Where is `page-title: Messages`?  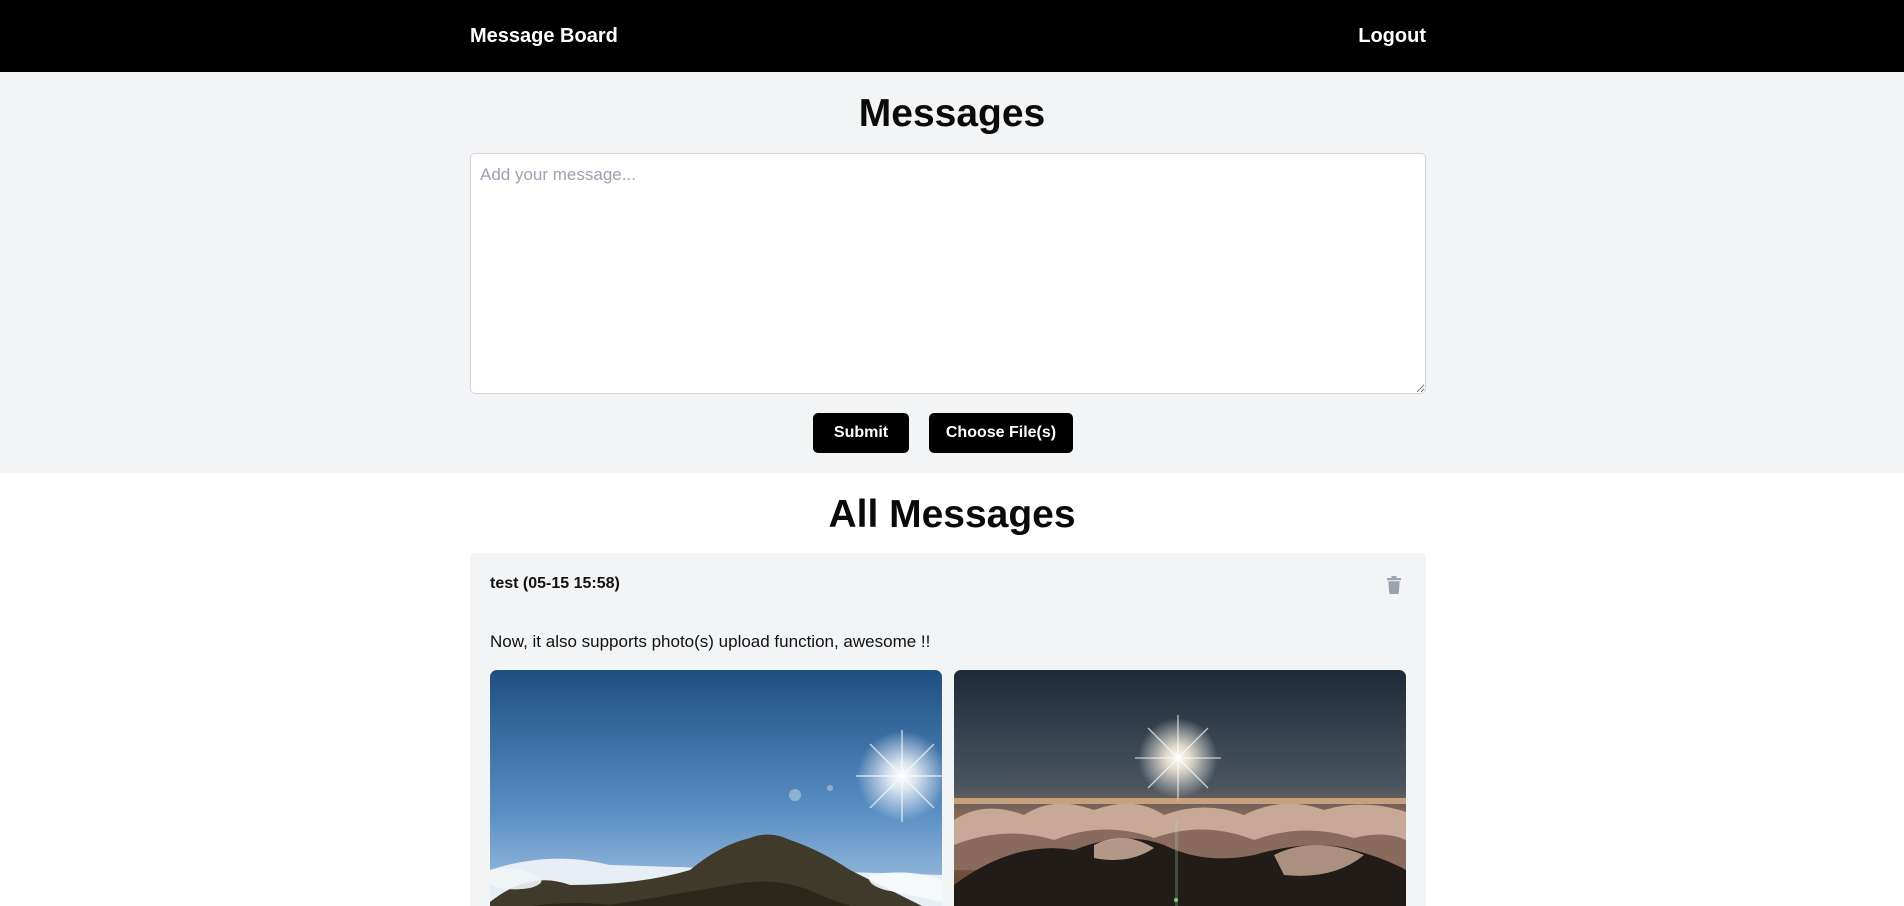 page-title: Messages is located at coordinates (952, 113).